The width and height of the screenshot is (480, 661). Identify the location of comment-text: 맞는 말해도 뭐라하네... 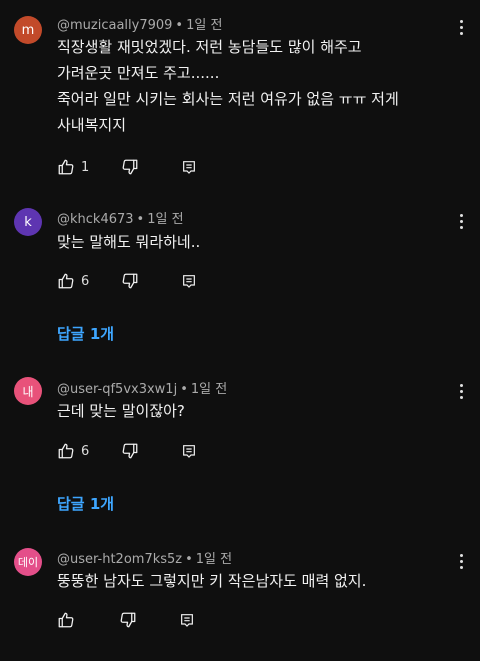
(248, 242).